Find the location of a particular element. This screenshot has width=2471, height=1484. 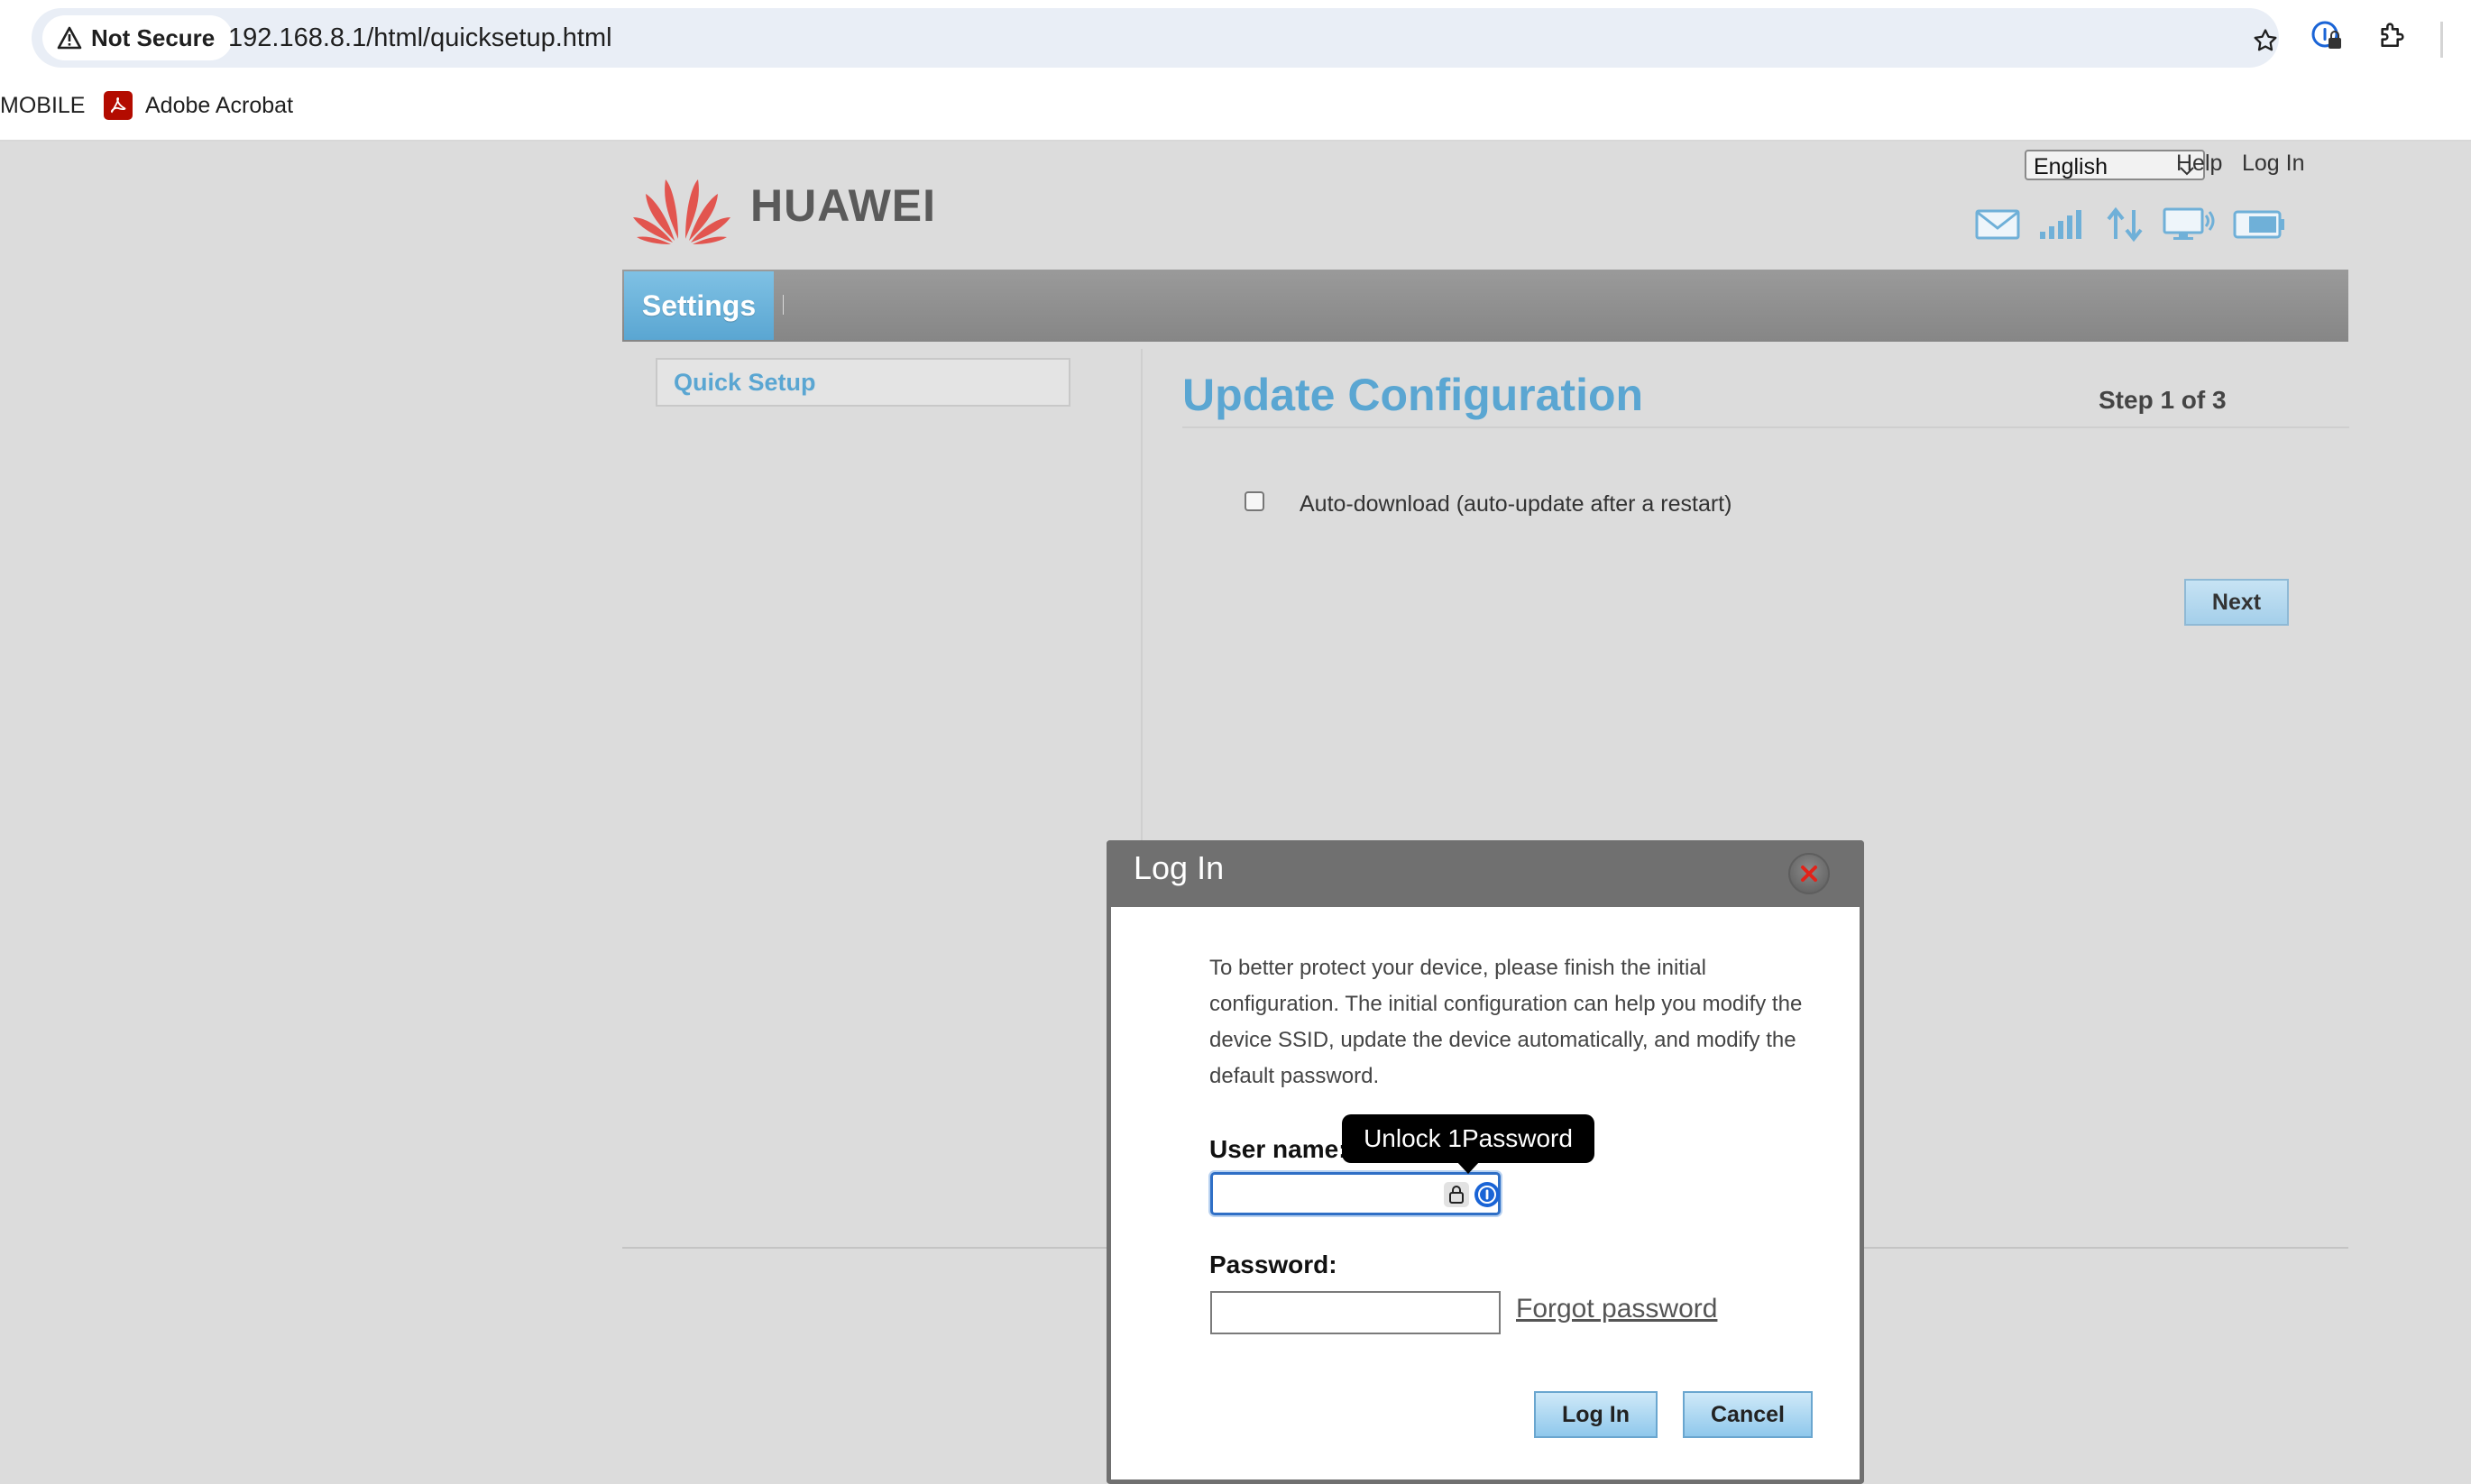

bookmark-adobe-acrobat: Adobe Acrobat is located at coordinates (198, 105).